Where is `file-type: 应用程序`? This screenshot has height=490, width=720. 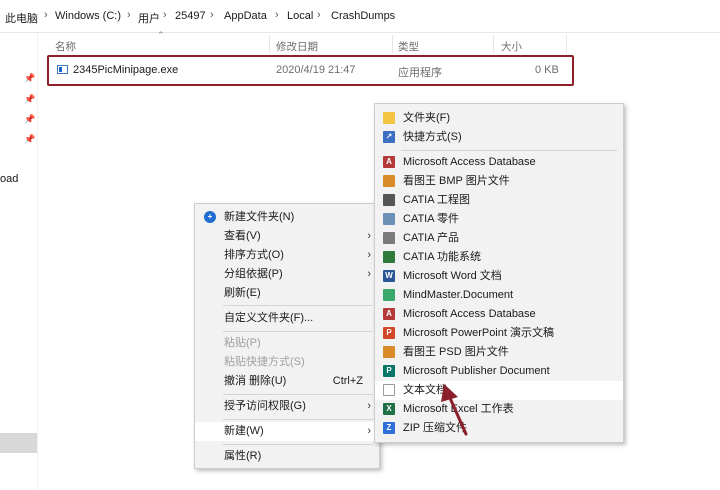
file-type: 应用程序 is located at coordinates (420, 73).